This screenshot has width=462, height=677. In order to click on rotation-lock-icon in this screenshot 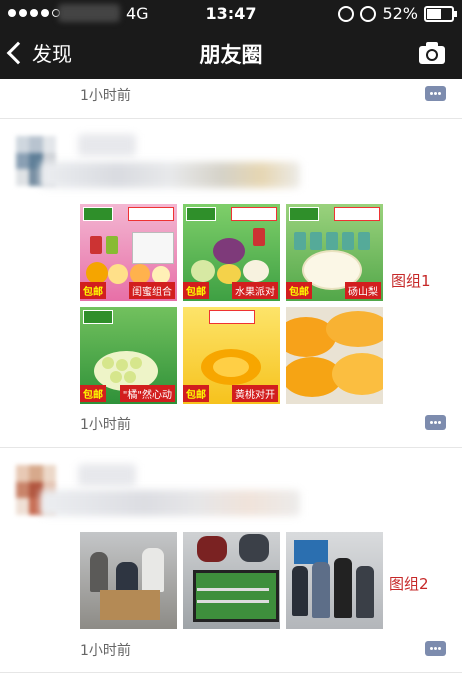, I will do `click(346, 13)`.